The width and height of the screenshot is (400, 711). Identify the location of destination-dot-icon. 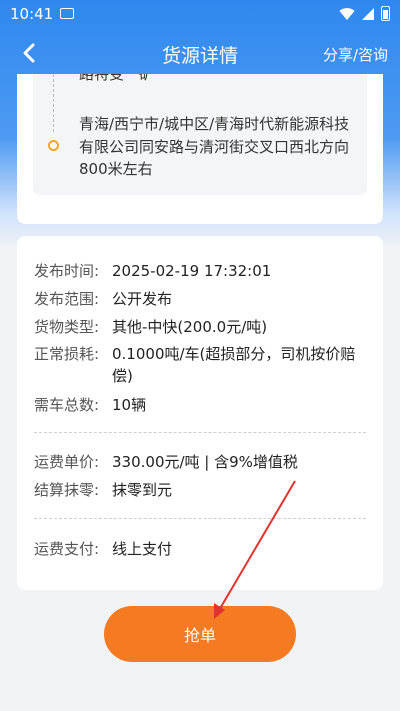
(53, 145).